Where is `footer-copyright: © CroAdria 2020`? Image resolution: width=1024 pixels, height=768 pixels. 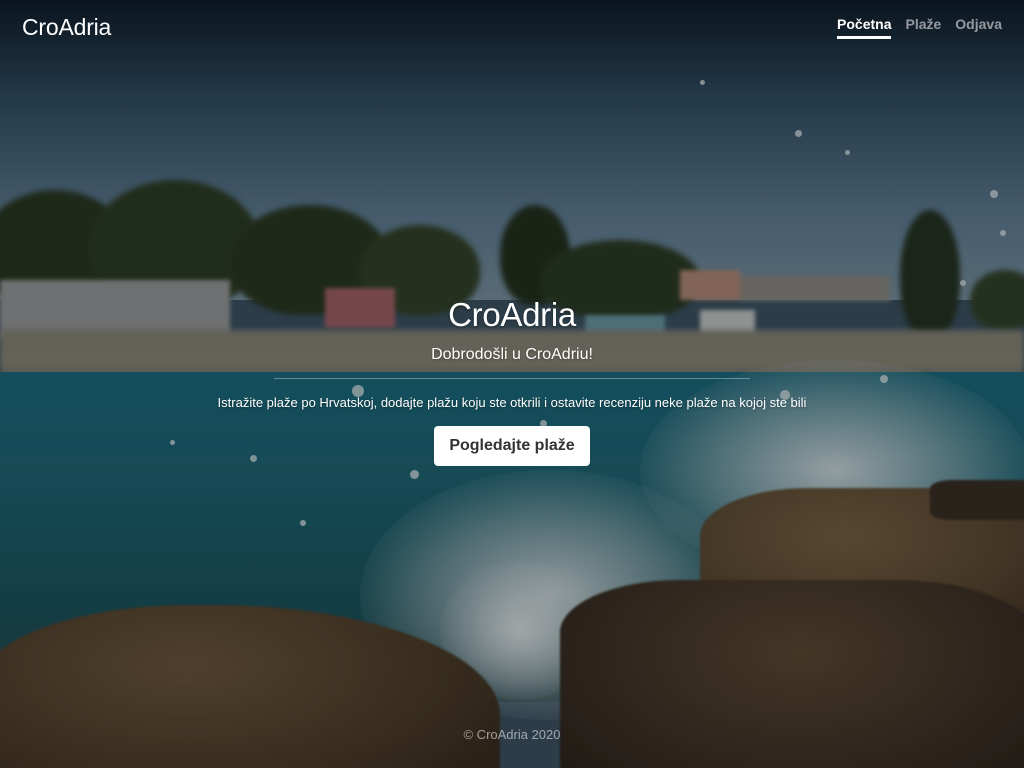 footer-copyright: © CroAdria 2020 is located at coordinates (512, 734).